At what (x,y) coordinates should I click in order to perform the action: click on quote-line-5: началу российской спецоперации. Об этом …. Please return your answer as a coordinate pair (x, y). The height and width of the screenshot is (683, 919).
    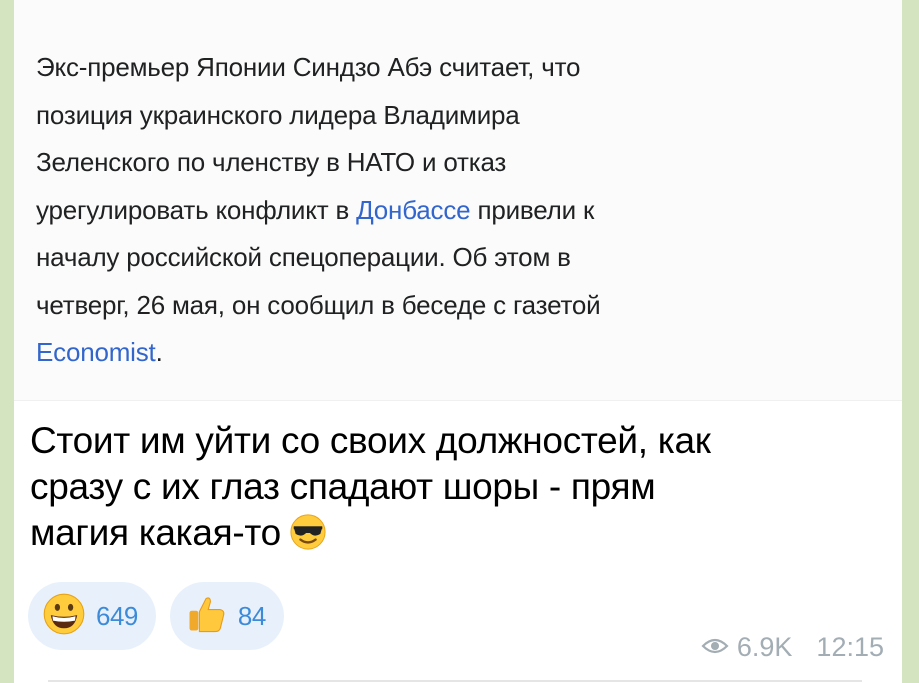
    Looking at the image, I should click on (303, 257).